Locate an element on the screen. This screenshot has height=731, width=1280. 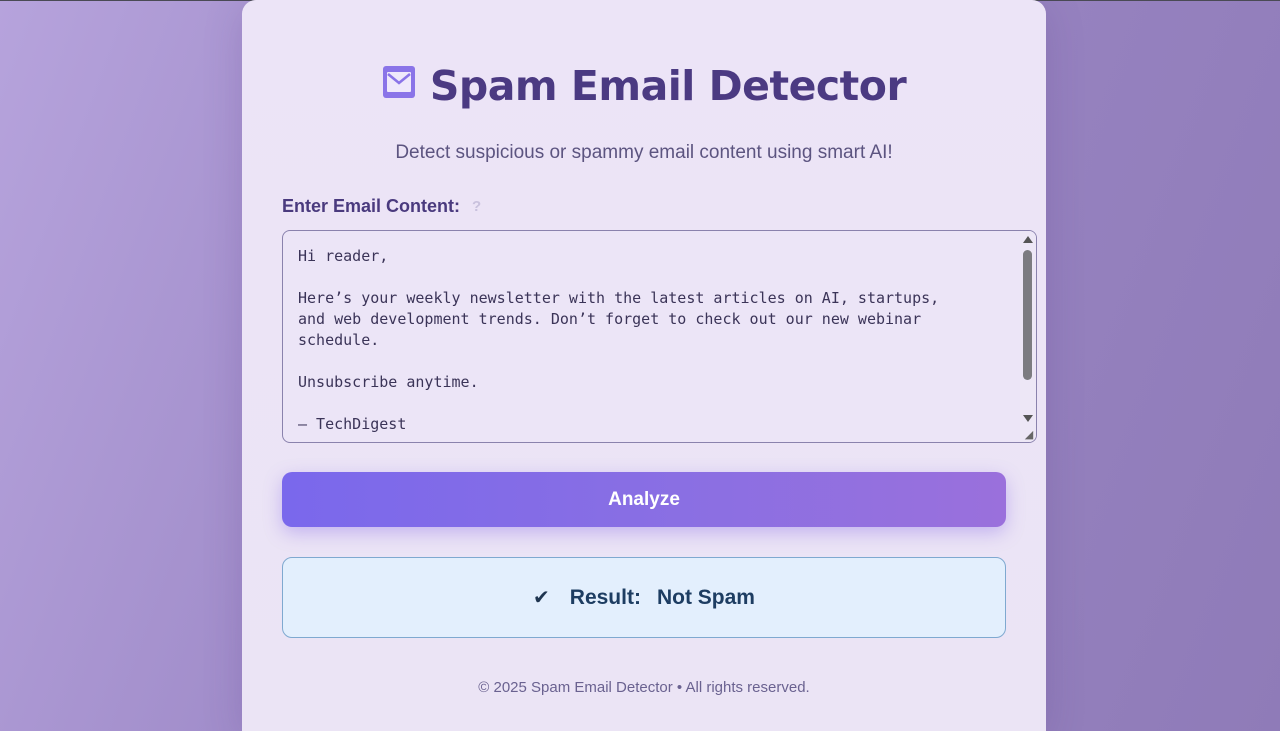
result-label: Result: is located at coordinates (605, 597).